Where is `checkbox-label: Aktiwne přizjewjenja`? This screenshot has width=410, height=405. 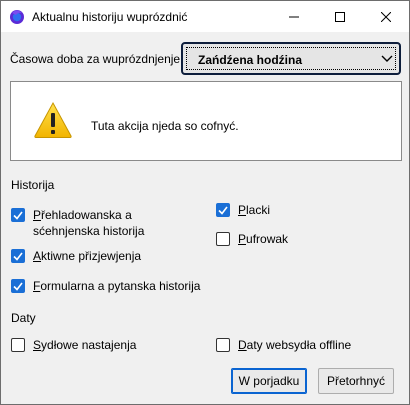 checkbox-label: Aktiwne přizjewjenja is located at coordinates (87, 256).